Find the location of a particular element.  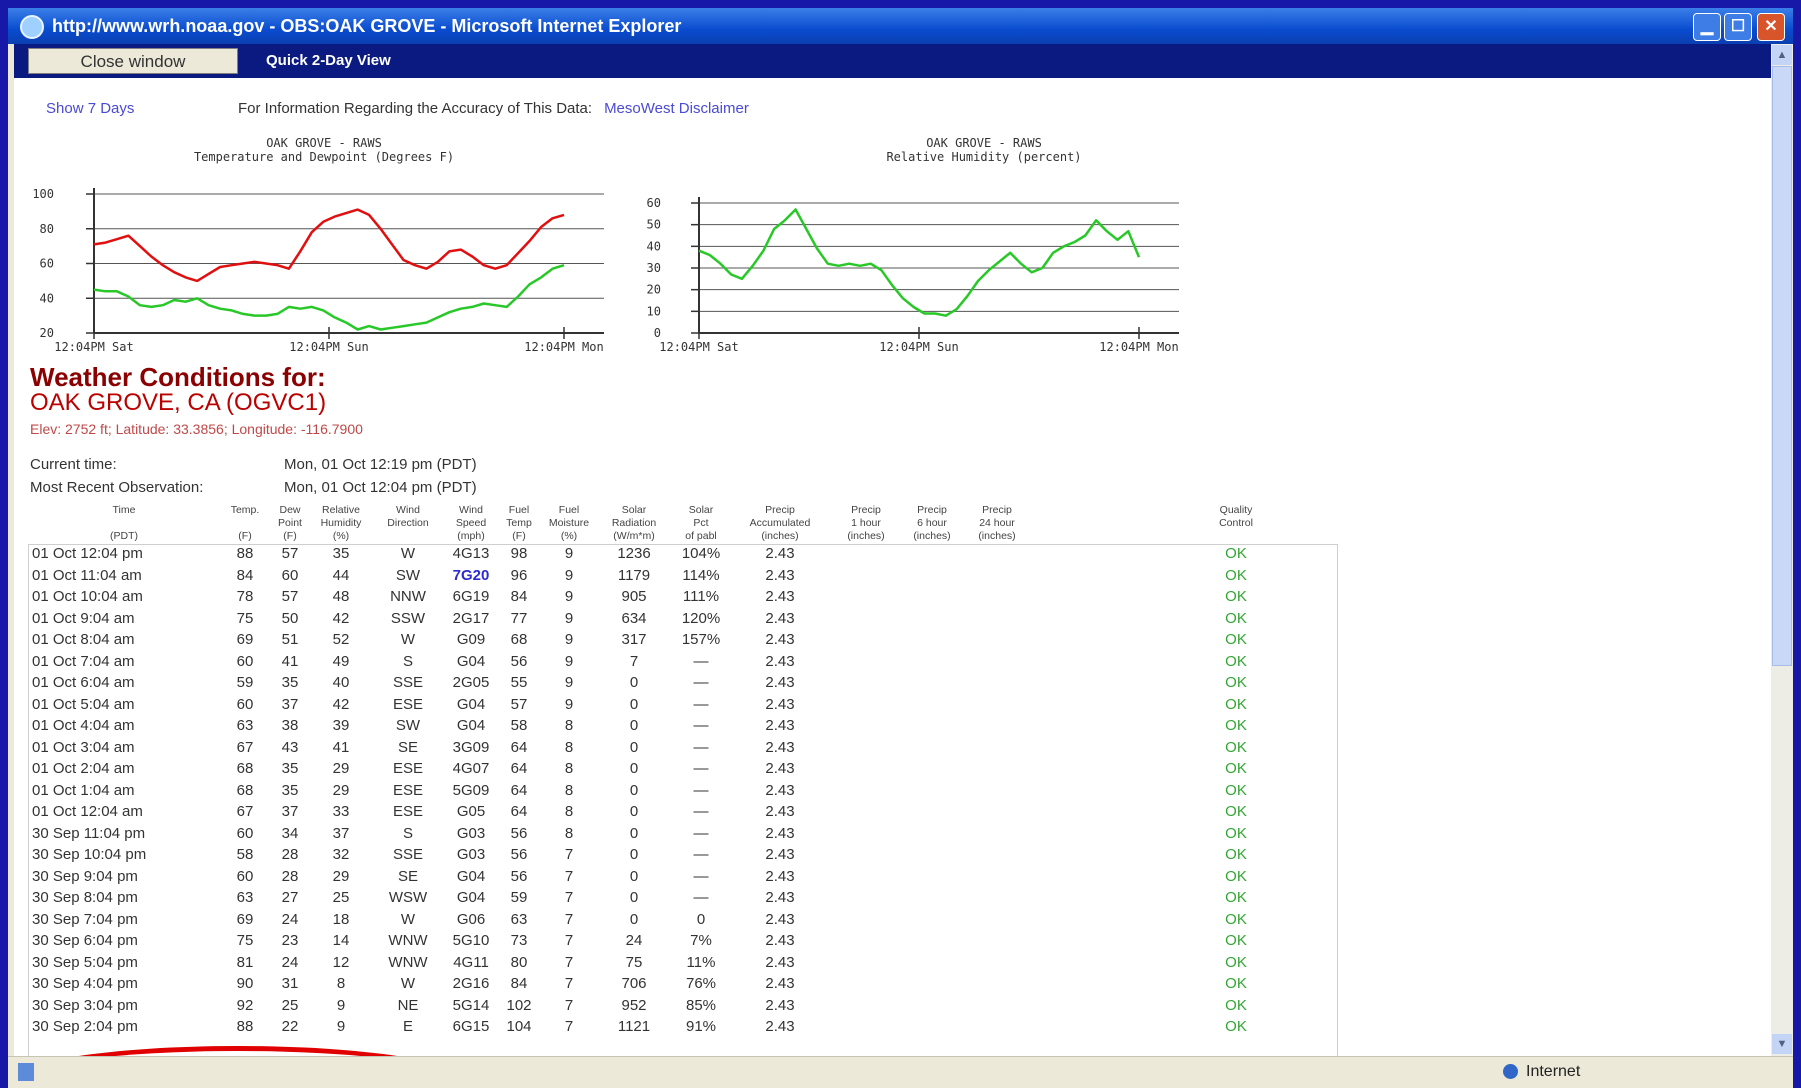

table-cell: 102 is located at coordinates (519, 1005).